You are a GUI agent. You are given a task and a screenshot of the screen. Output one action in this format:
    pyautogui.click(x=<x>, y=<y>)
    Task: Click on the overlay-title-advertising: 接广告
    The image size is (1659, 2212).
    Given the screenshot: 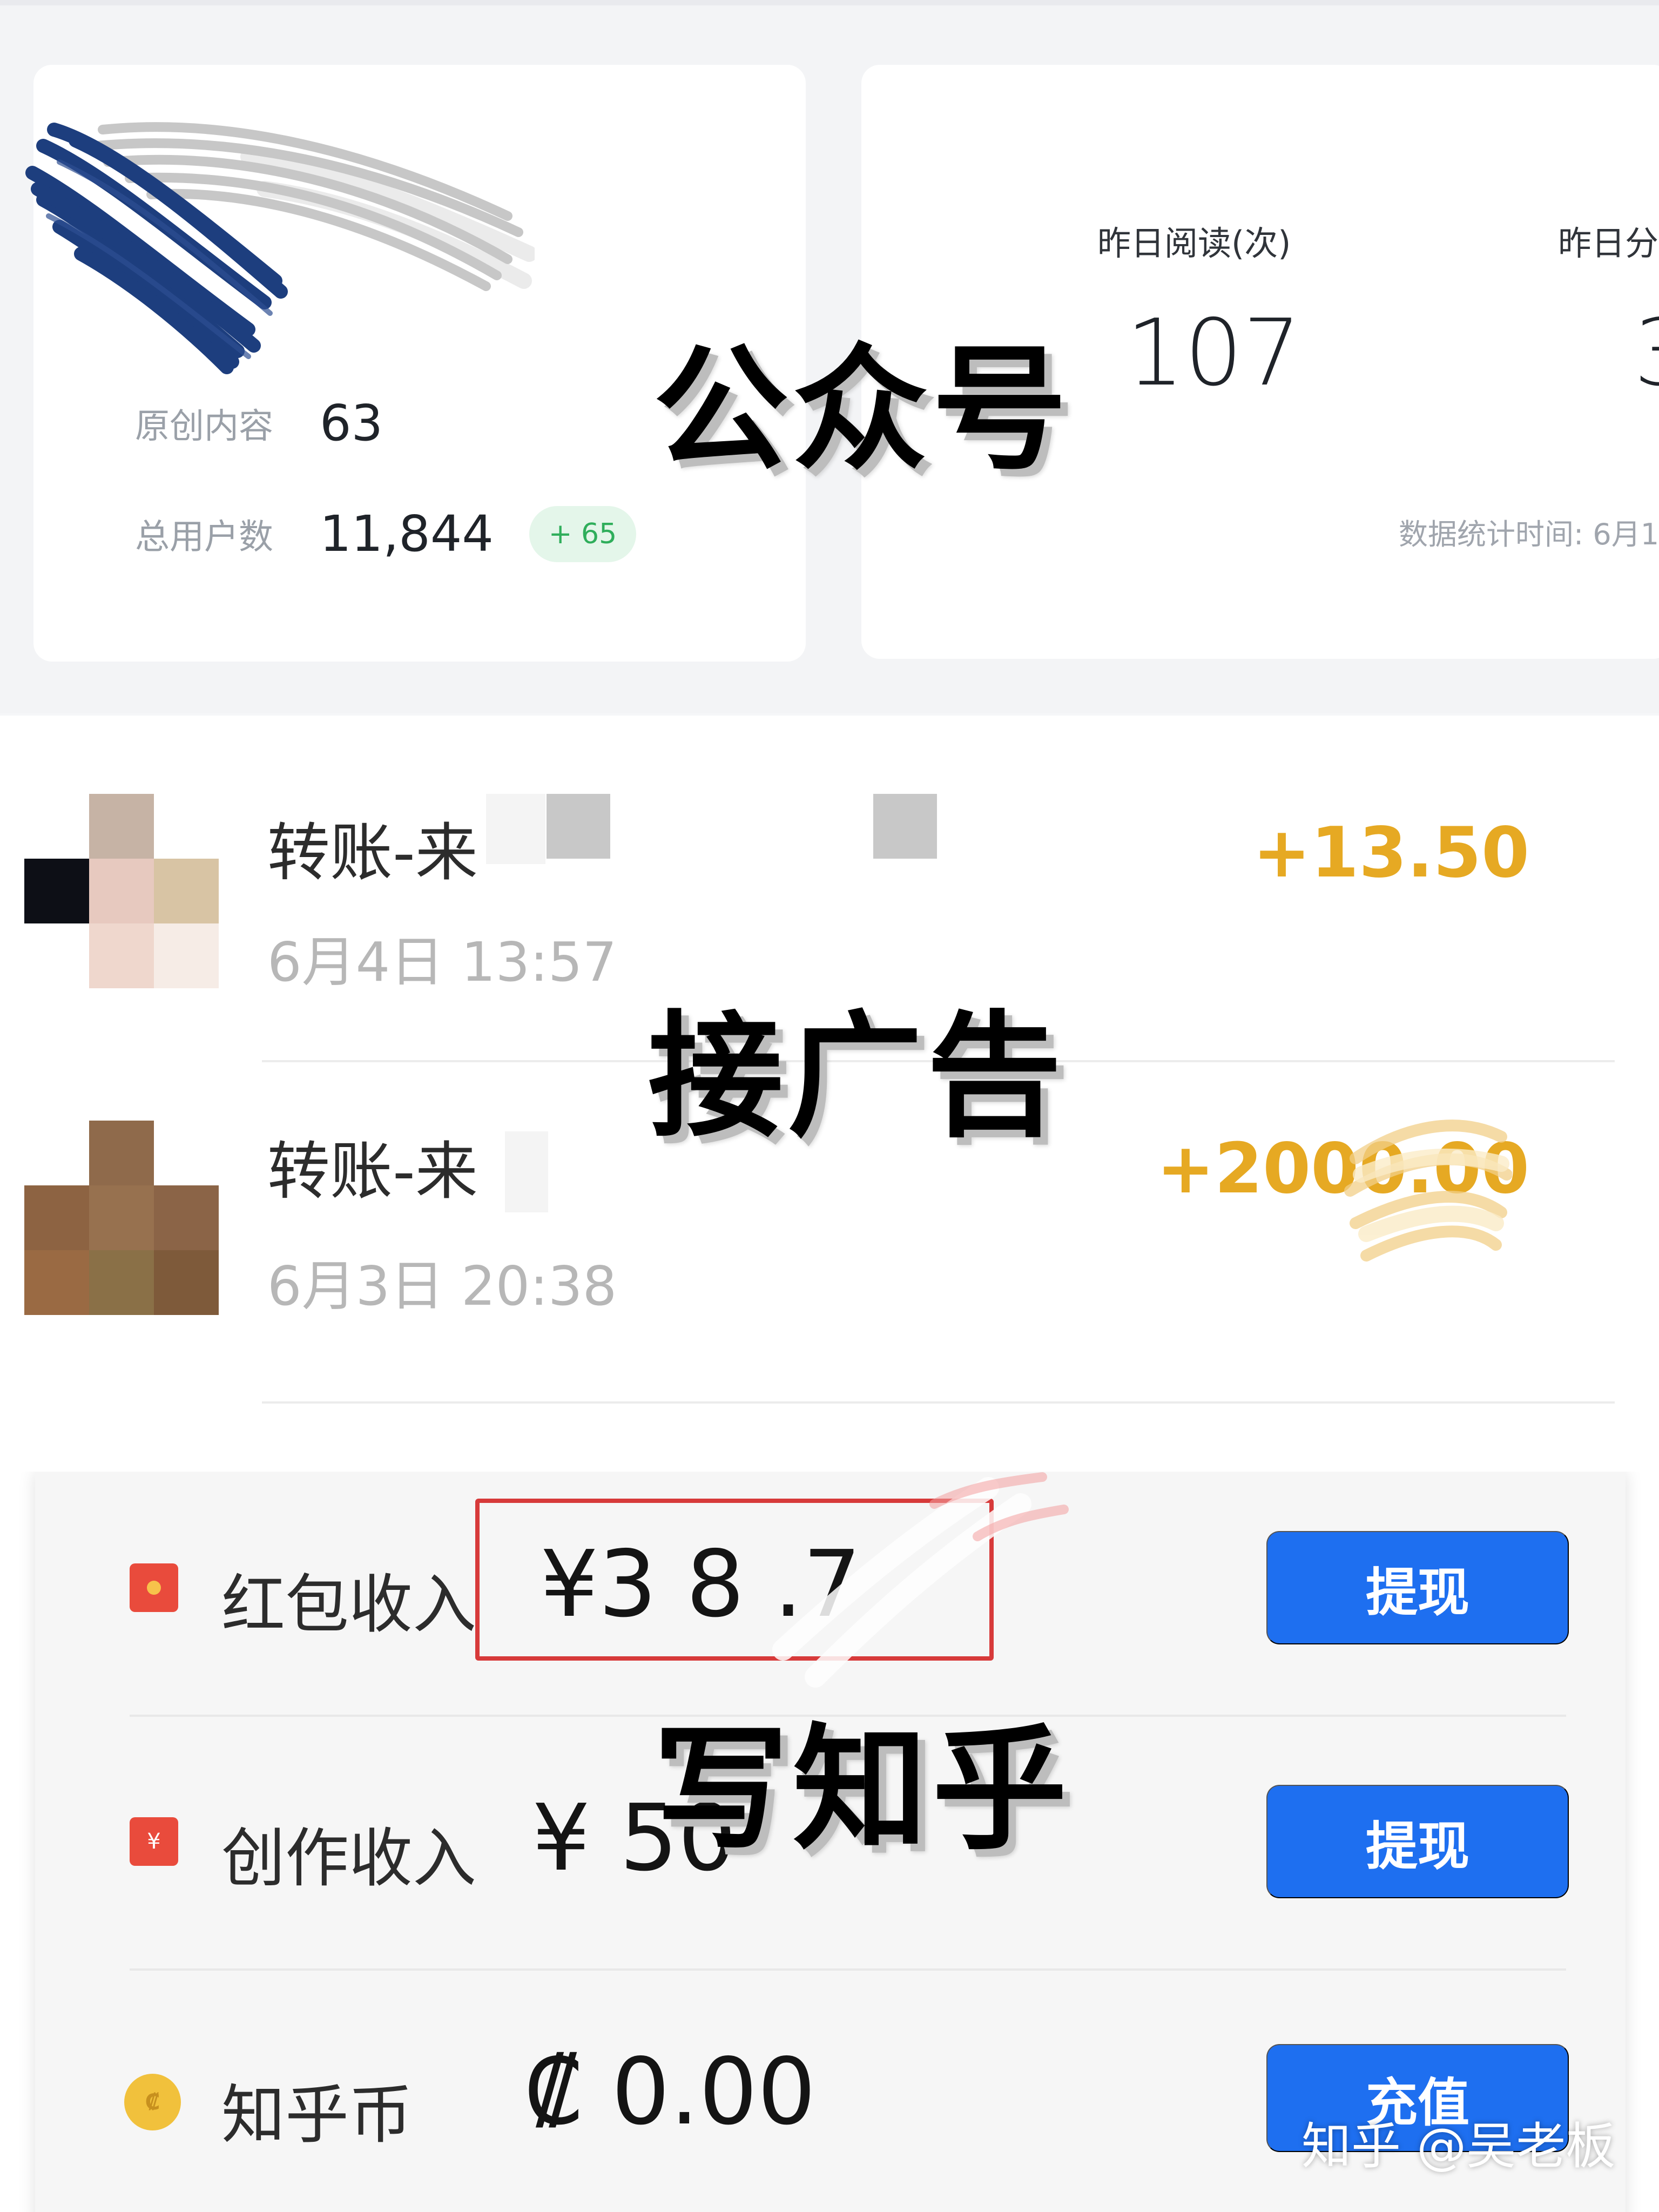 What is the action you would take?
    pyautogui.click(x=857, y=1076)
    